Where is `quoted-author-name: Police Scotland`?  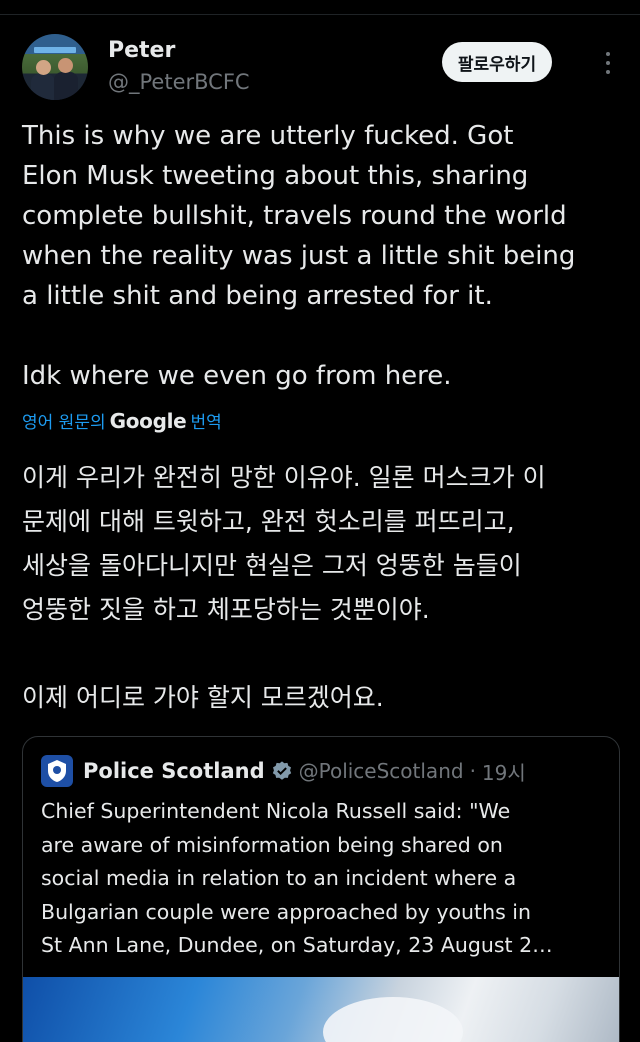 quoted-author-name: Police Scotland is located at coordinates (174, 771).